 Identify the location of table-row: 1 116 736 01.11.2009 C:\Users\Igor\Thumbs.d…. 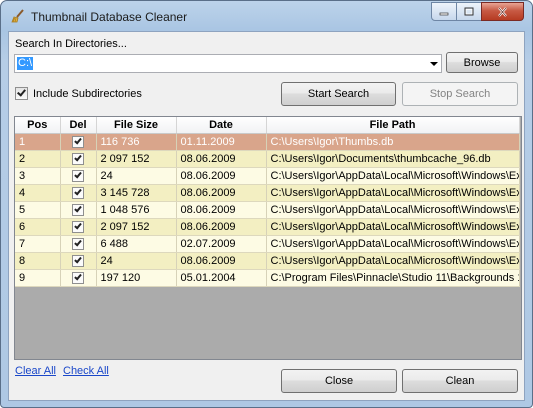
(267, 142).